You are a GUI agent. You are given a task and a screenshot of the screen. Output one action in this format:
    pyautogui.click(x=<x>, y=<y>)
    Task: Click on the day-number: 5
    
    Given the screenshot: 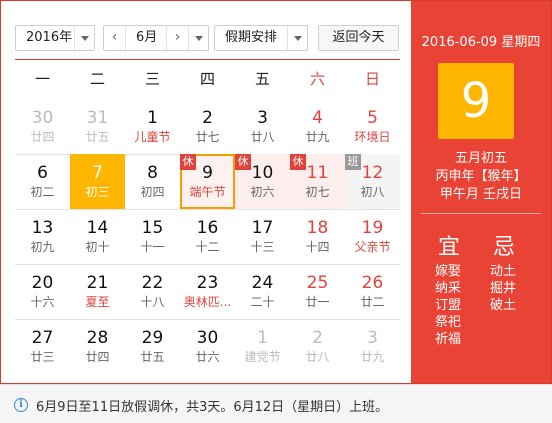 What is the action you would take?
    pyautogui.click(x=372, y=118)
    